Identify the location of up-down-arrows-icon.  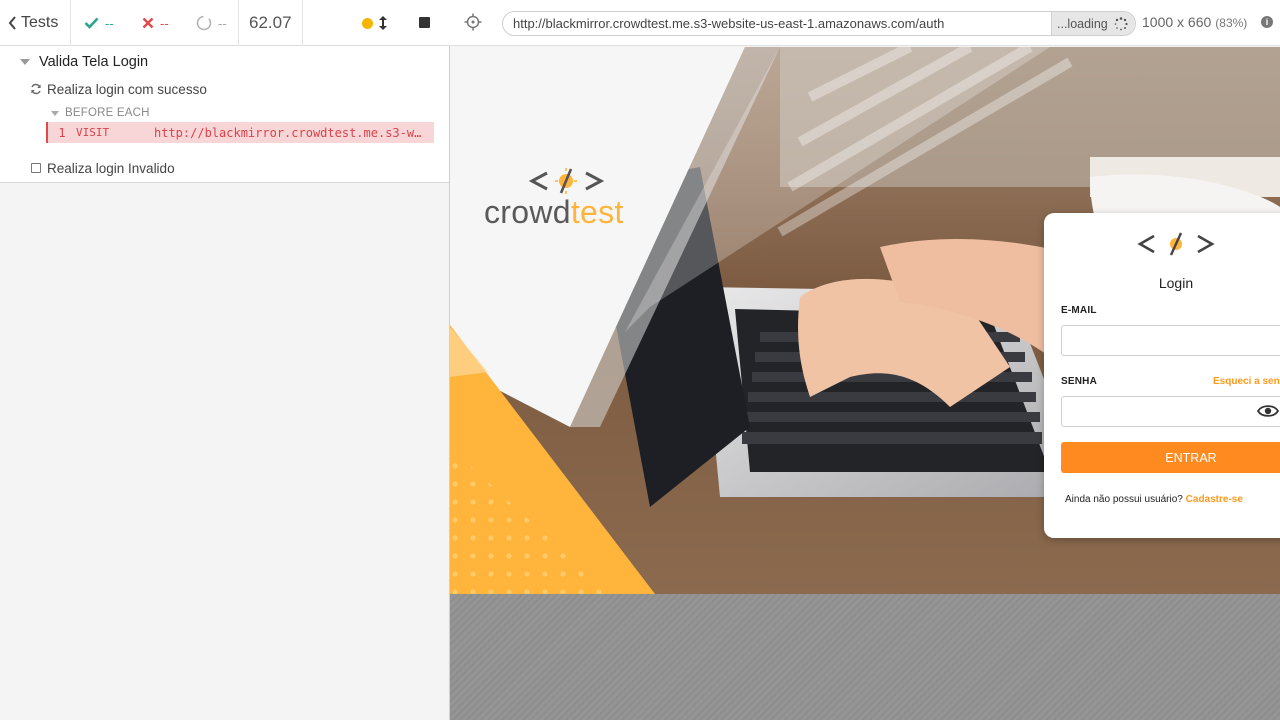
(383, 23).